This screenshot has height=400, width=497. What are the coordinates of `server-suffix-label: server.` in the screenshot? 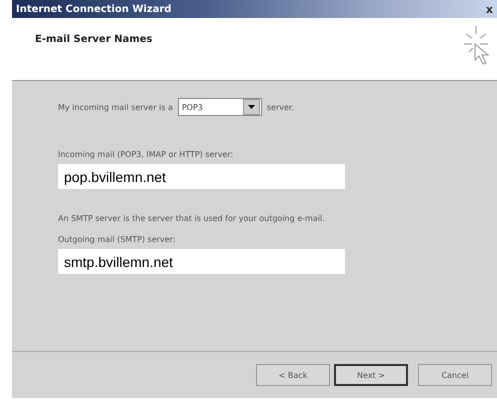 It's located at (280, 107).